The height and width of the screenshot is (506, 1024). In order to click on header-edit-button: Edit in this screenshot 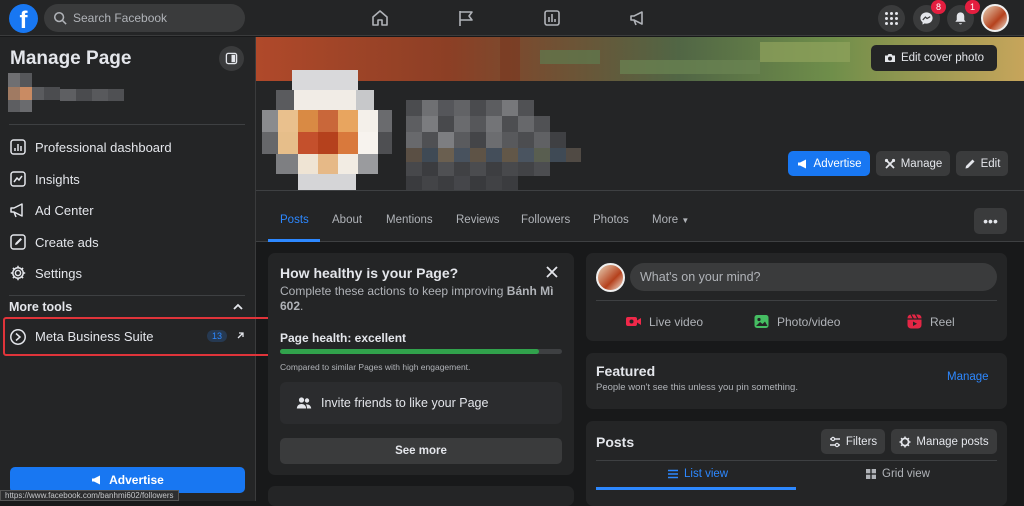, I will do `click(982, 163)`.